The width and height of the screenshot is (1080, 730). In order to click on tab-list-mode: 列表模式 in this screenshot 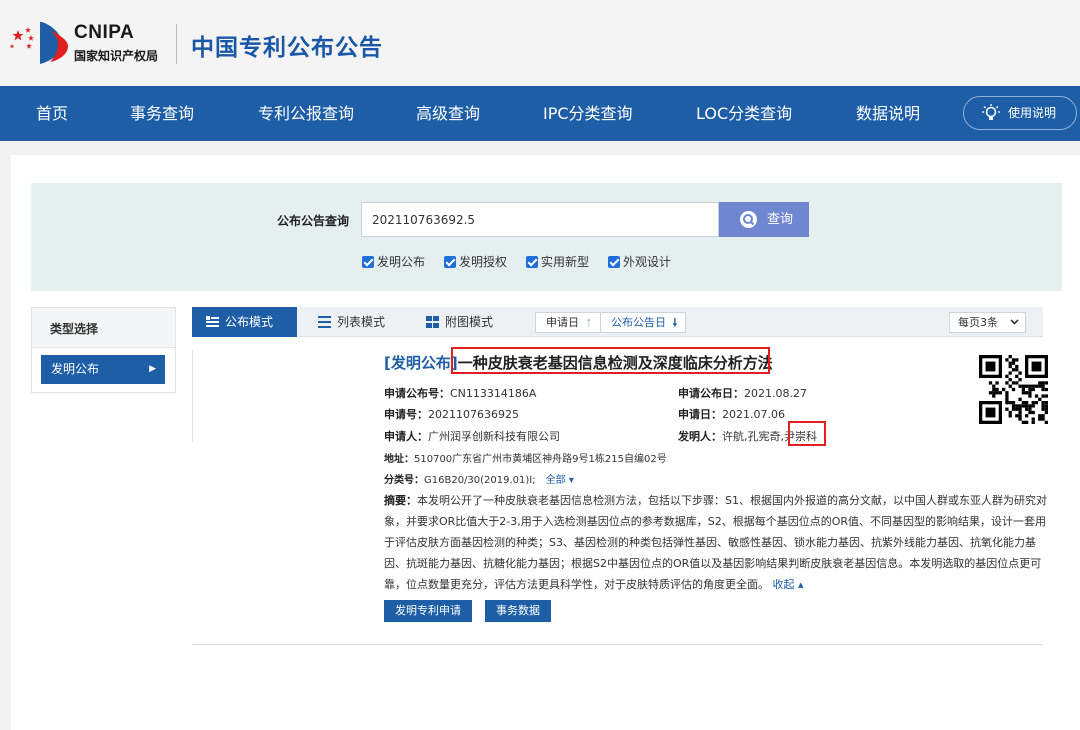, I will do `click(354, 322)`.